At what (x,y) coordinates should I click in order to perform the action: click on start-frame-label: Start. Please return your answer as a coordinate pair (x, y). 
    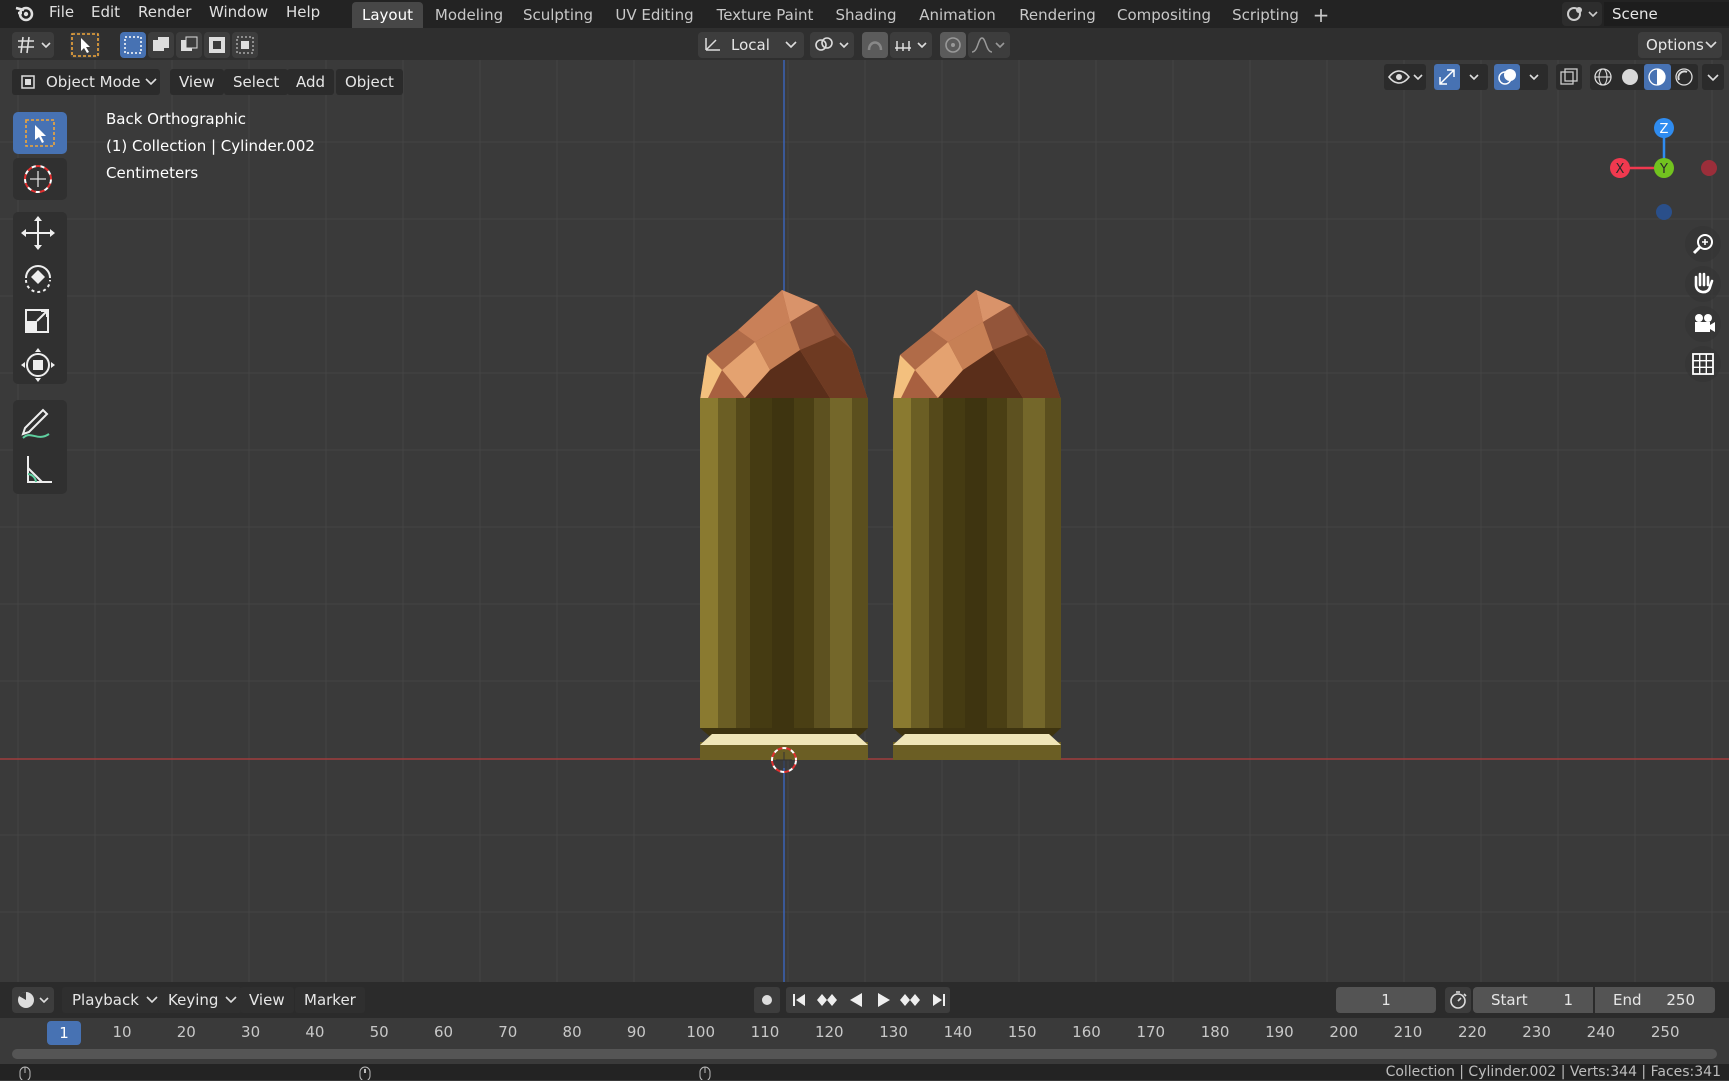
    Looking at the image, I should click on (1509, 1000).